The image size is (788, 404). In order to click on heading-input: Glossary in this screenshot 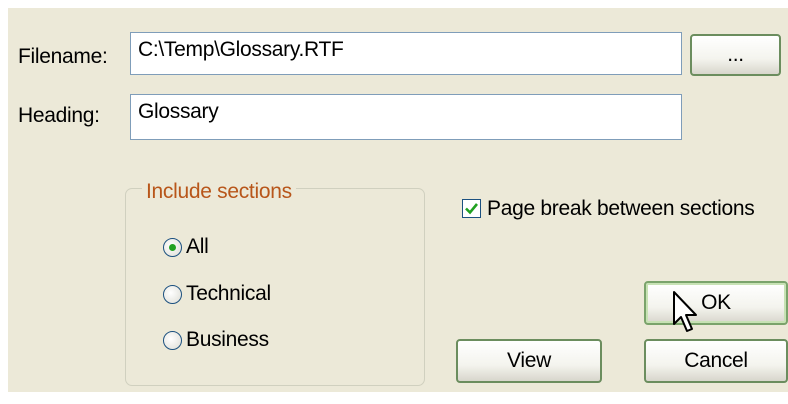, I will do `click(406, 117)`.